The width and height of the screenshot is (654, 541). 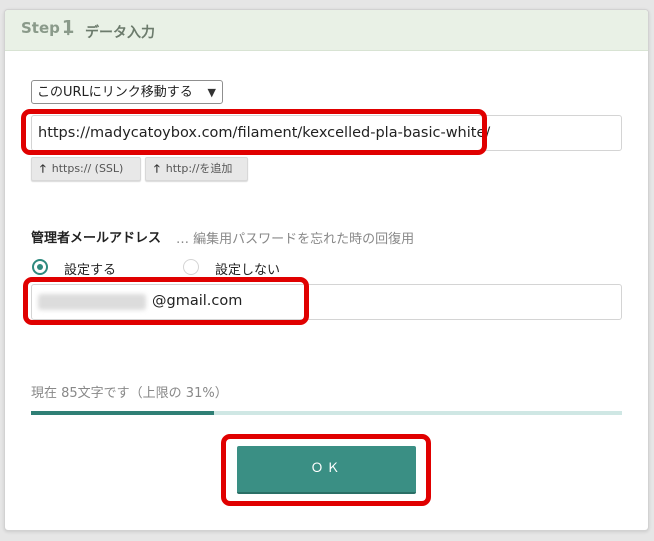 I want to click on radio-not-set-label: 設定しない, so click(x=247, y=268).